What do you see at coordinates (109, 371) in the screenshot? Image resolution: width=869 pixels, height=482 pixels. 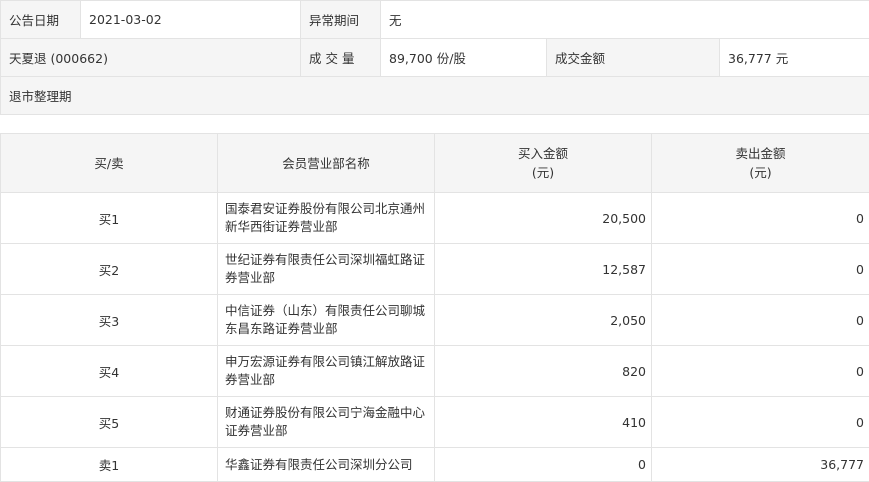 I see `row-side: 买4` at bounding box center [109, 371].